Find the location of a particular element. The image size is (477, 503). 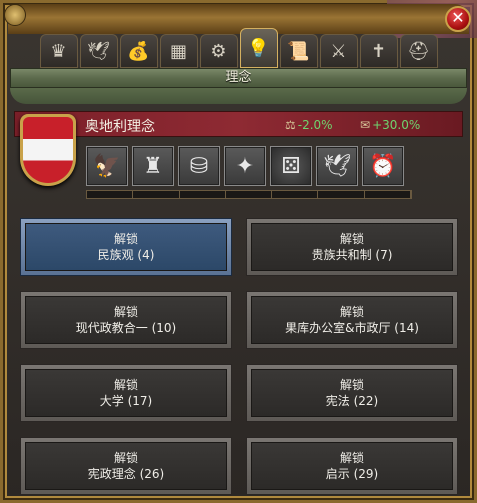

idea-slot-8: 解锁启示 (29) is located at coordinates (352, 466).